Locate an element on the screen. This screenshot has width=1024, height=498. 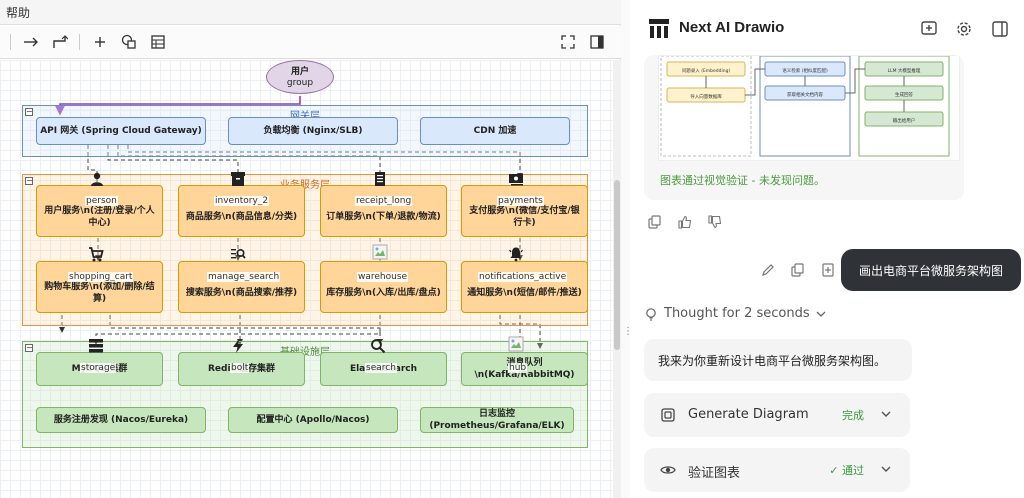
user-message-bubble: 画出电商平台微服务架构图 is located at coordinates (931, 270).